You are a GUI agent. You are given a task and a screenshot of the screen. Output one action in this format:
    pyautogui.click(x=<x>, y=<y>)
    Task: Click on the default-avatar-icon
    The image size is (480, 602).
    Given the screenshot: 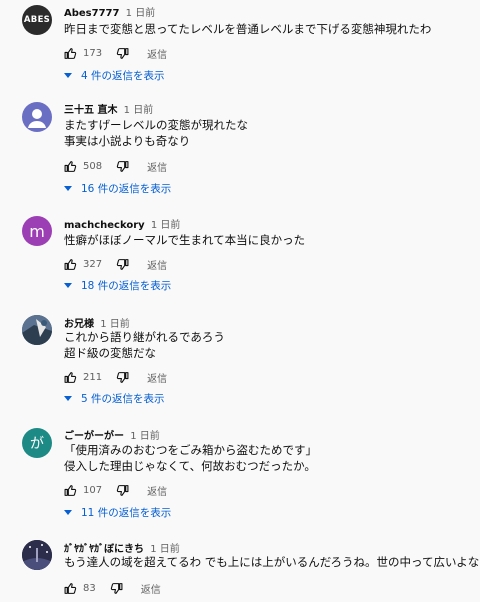 What is the action you would take?
    pyautogui.click(x=37, y=118)
    